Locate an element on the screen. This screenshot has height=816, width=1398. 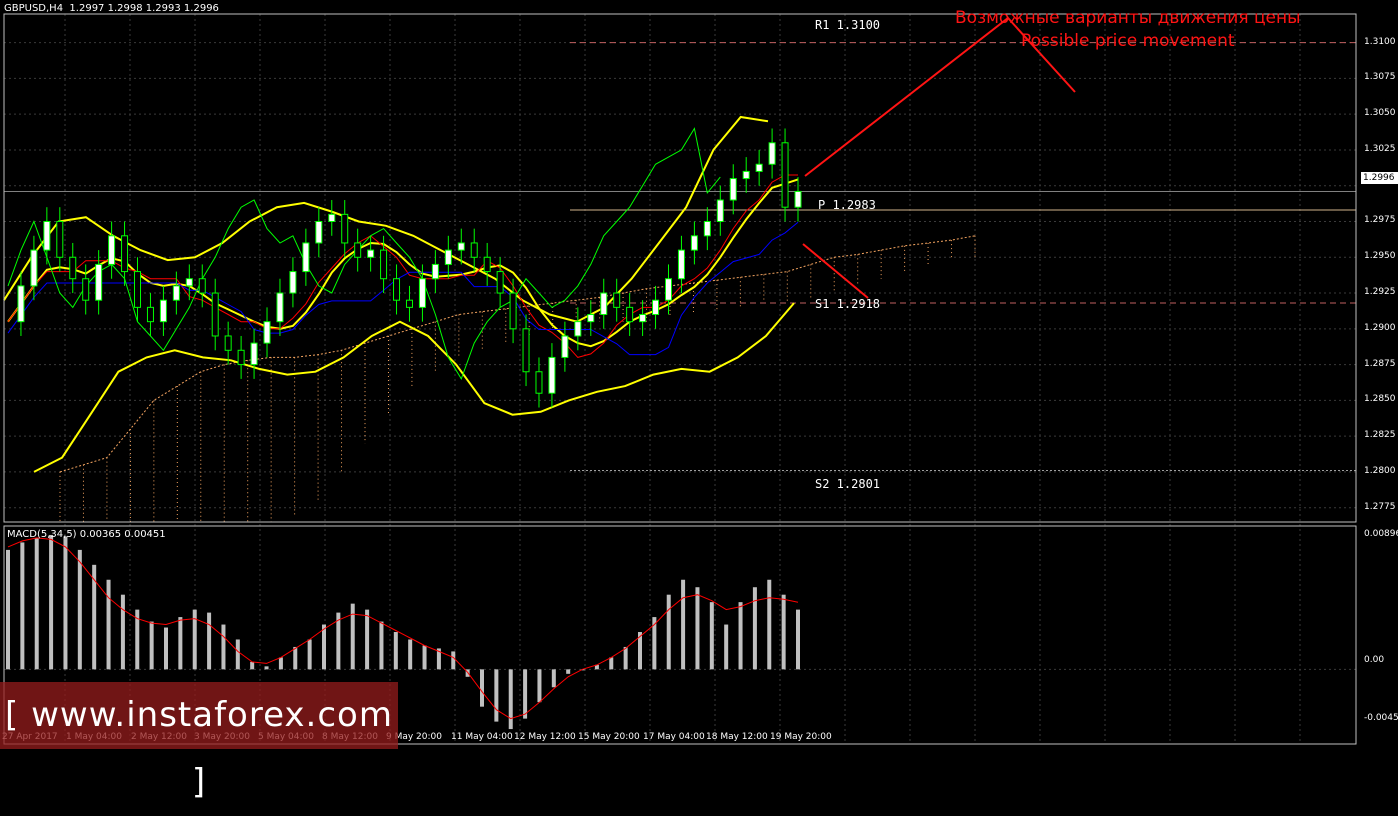
time-tick-label: 15 May 20:00 is located at coordinates (609, 737).